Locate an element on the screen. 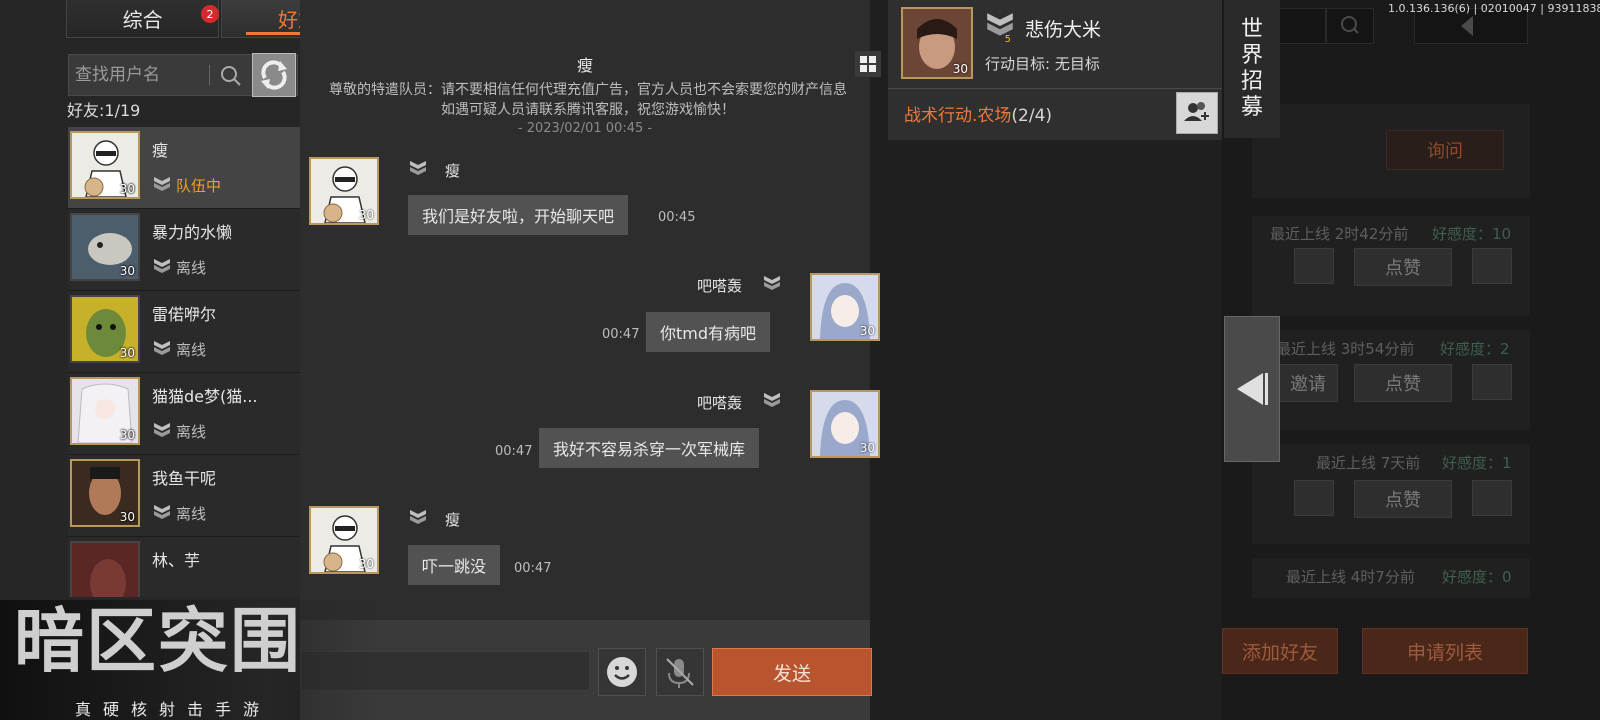 The width and height of the screenshot is (1600, 720). refresh-icon is located at coordinates (274, 75).